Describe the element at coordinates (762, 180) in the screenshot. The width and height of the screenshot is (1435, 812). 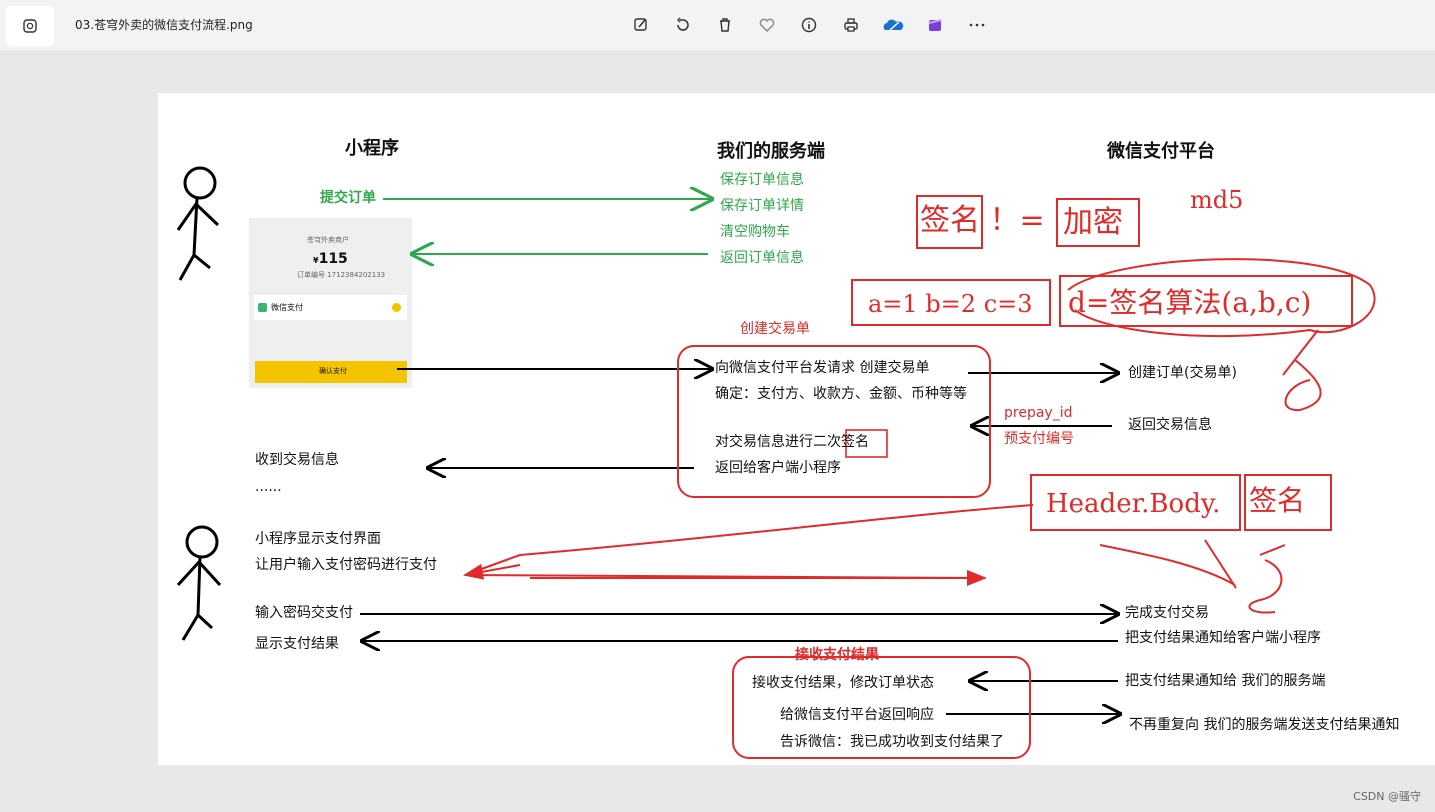
I see `server-step-1: 保存订单信息` at that location.